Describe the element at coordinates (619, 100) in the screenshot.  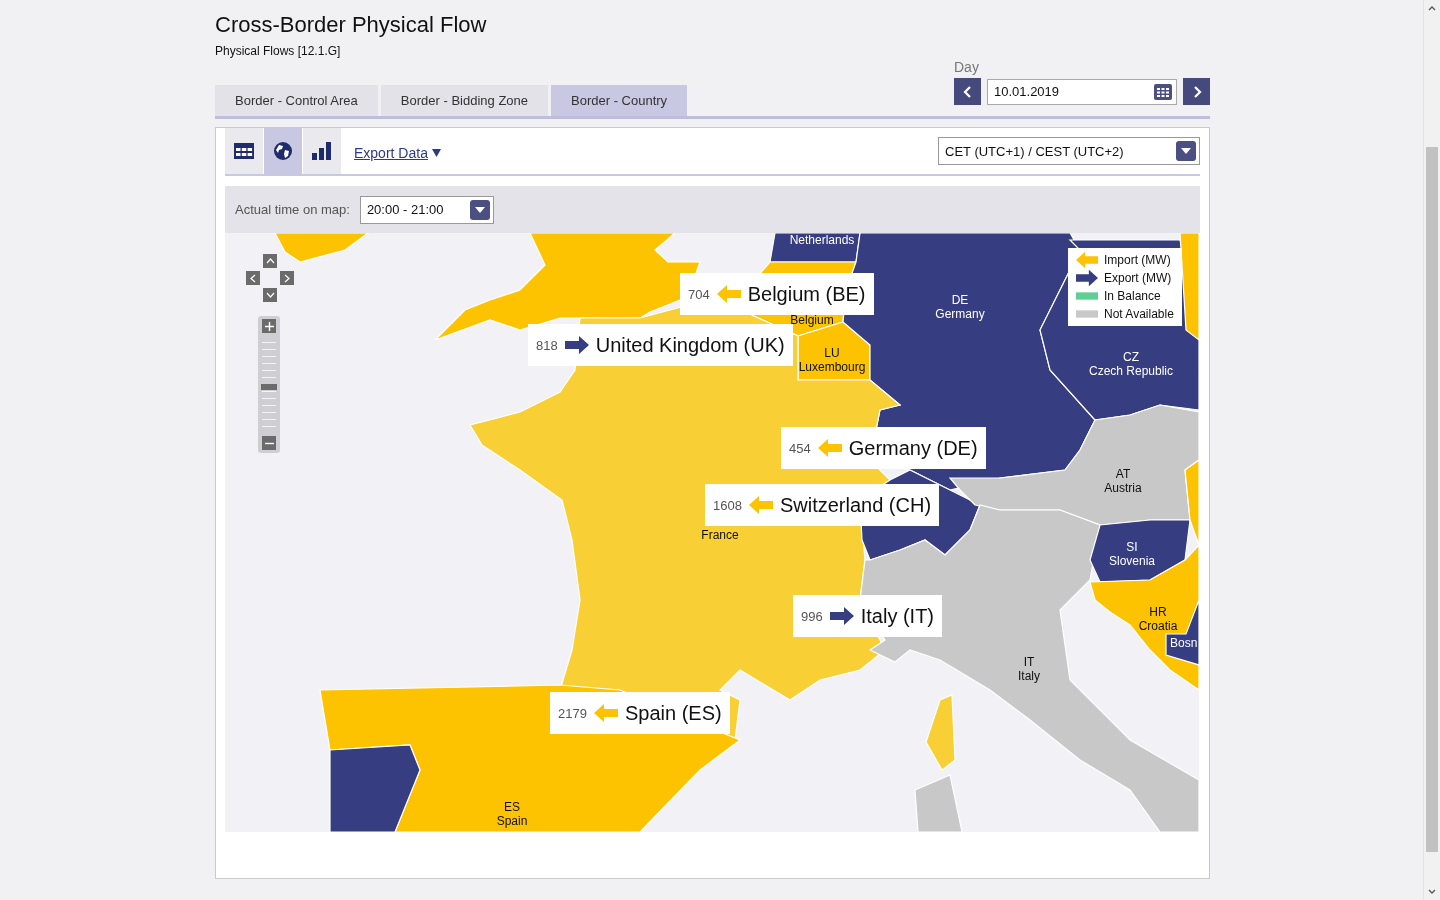
I see `tab: Border - Country` at that location.